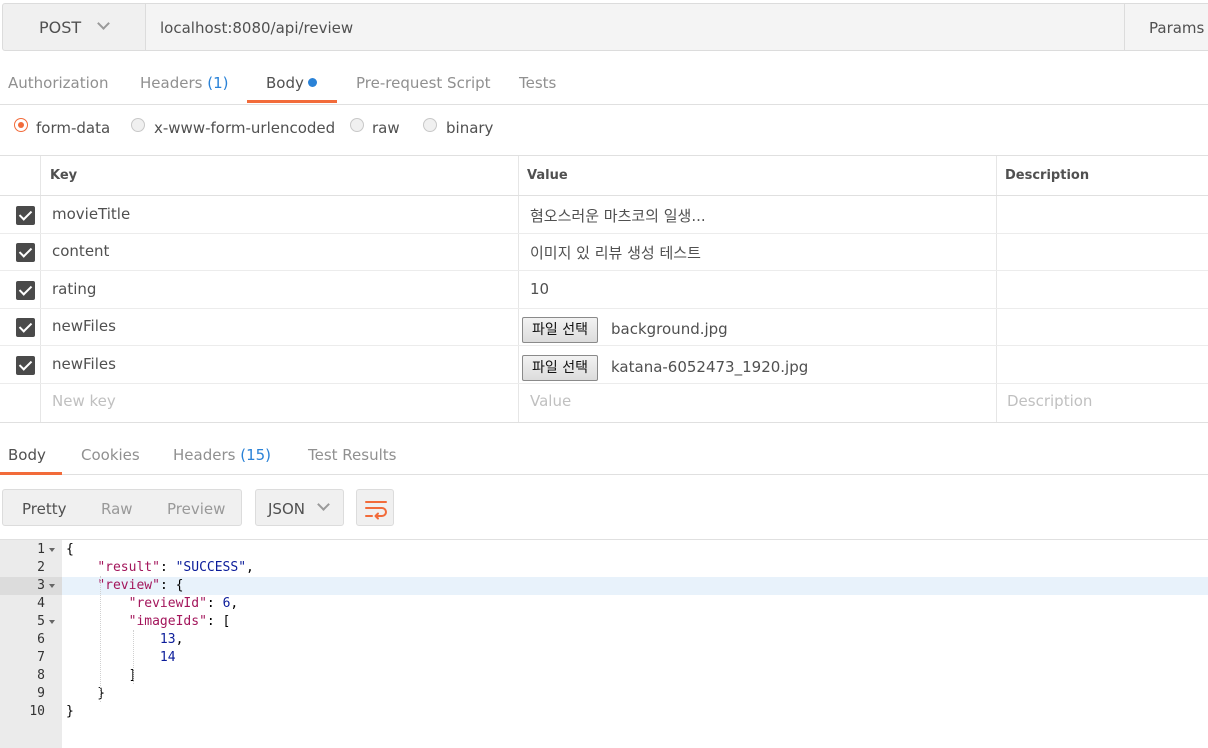  I want to click on line-number: 6, so click(41, 639).